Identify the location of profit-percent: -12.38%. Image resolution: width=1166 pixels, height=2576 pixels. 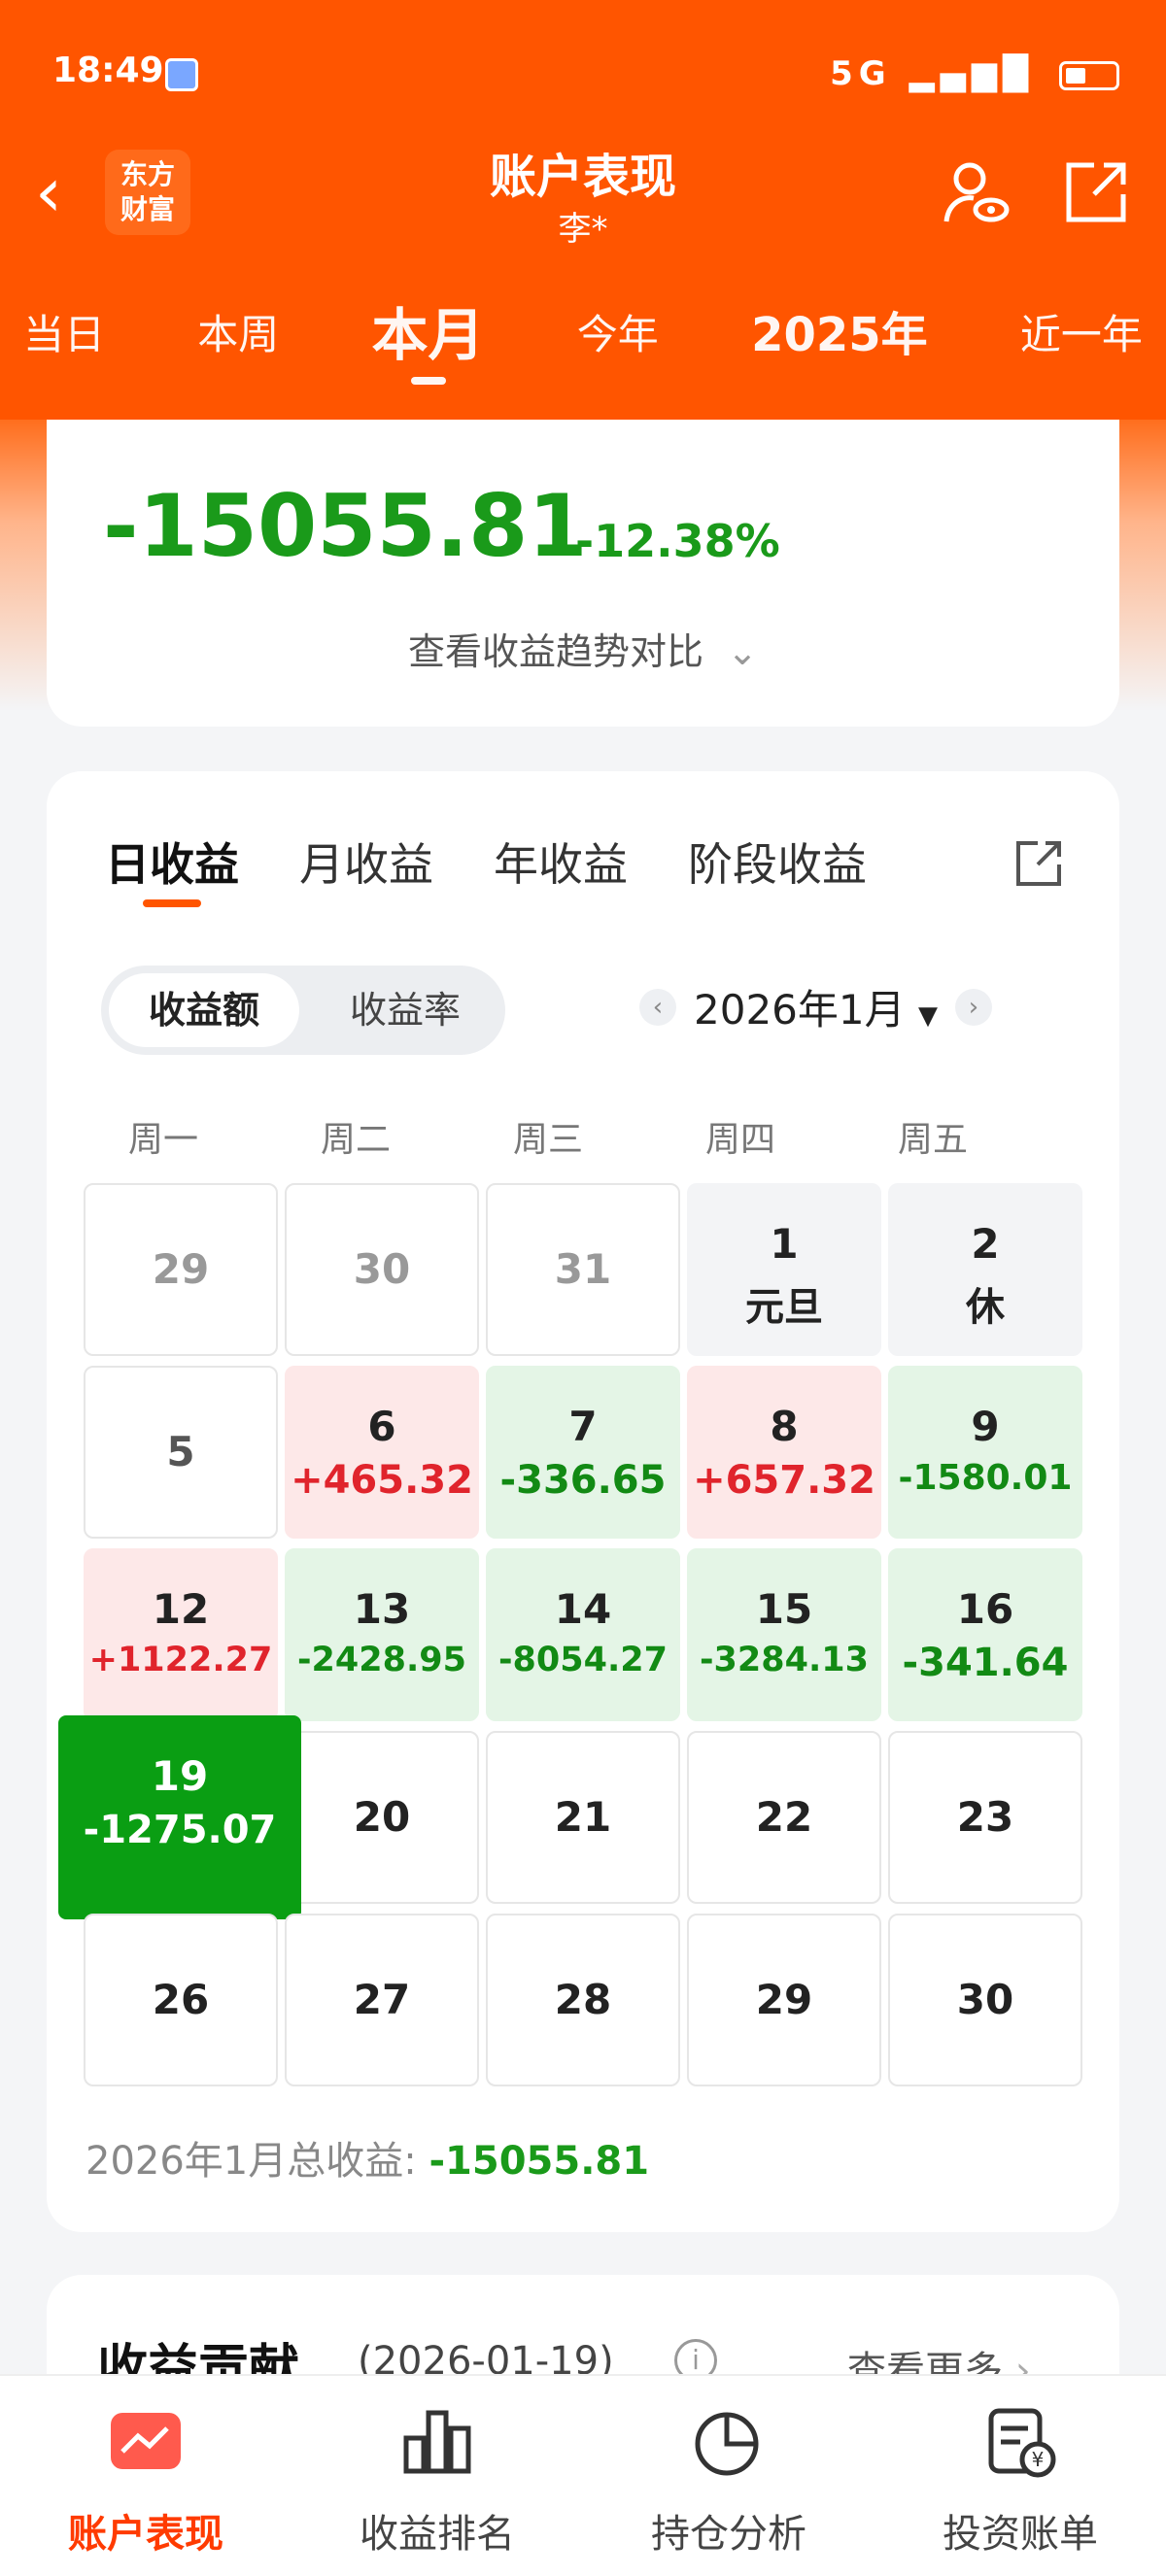
(677, 541).